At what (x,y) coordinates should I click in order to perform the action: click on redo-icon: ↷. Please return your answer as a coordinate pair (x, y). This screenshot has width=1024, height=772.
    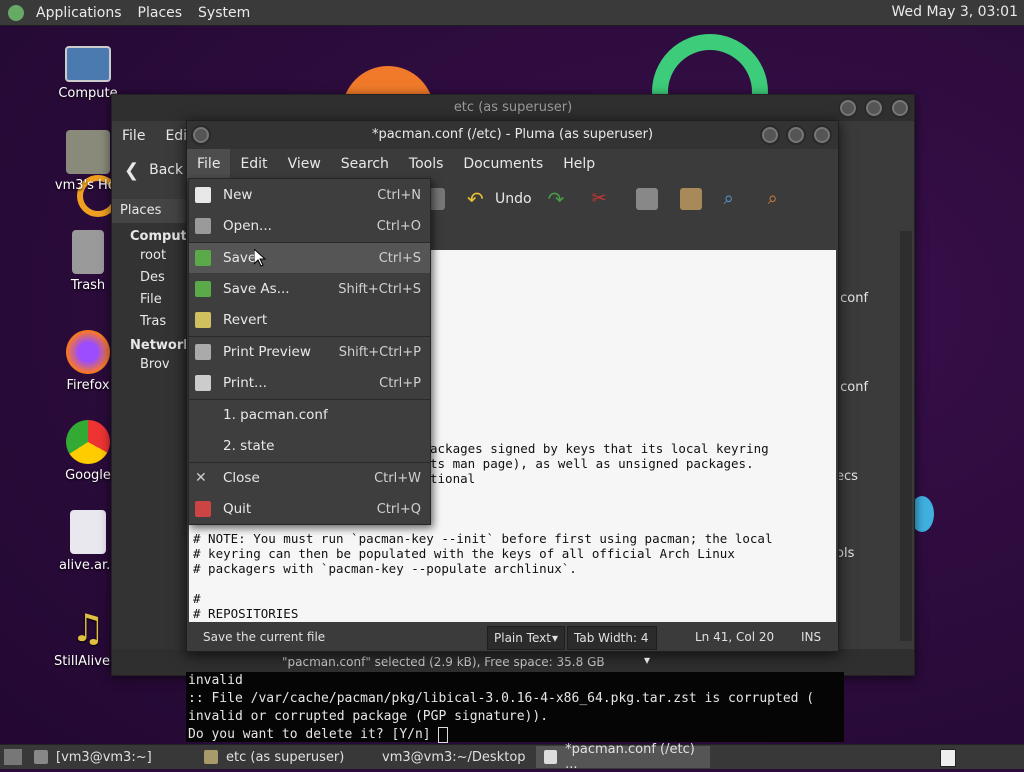
    Looking at the image, I should click on (556, 199).